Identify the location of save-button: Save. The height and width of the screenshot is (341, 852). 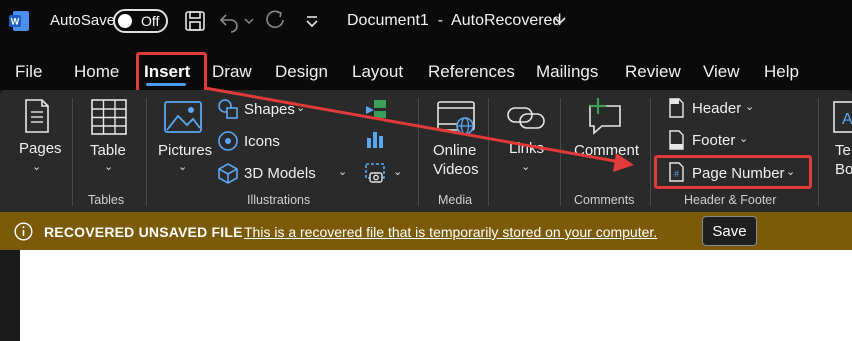
(729, 231).